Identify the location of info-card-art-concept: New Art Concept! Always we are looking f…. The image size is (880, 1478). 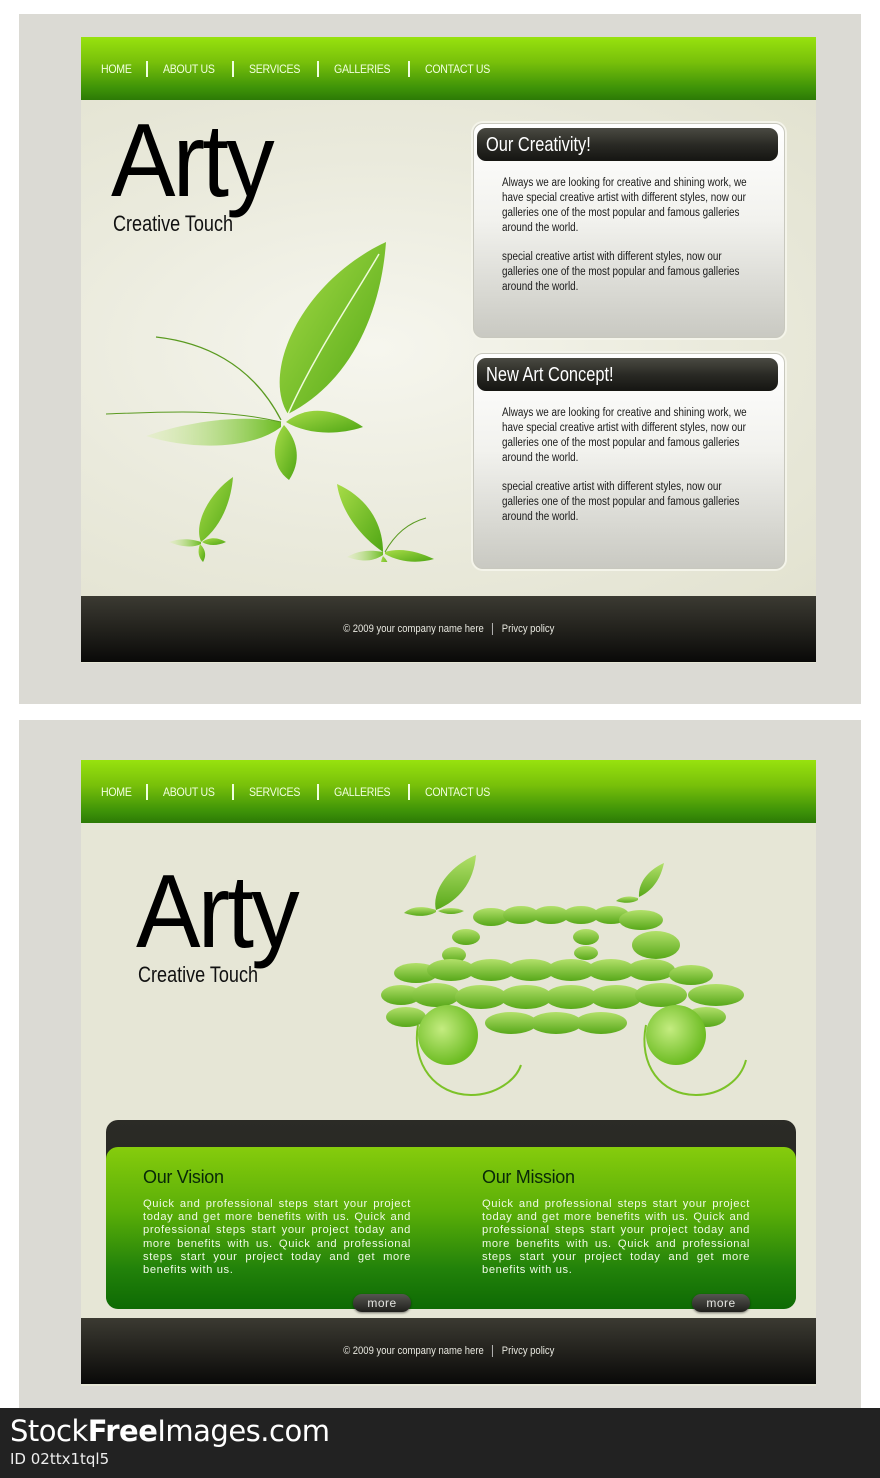
(629, 461).